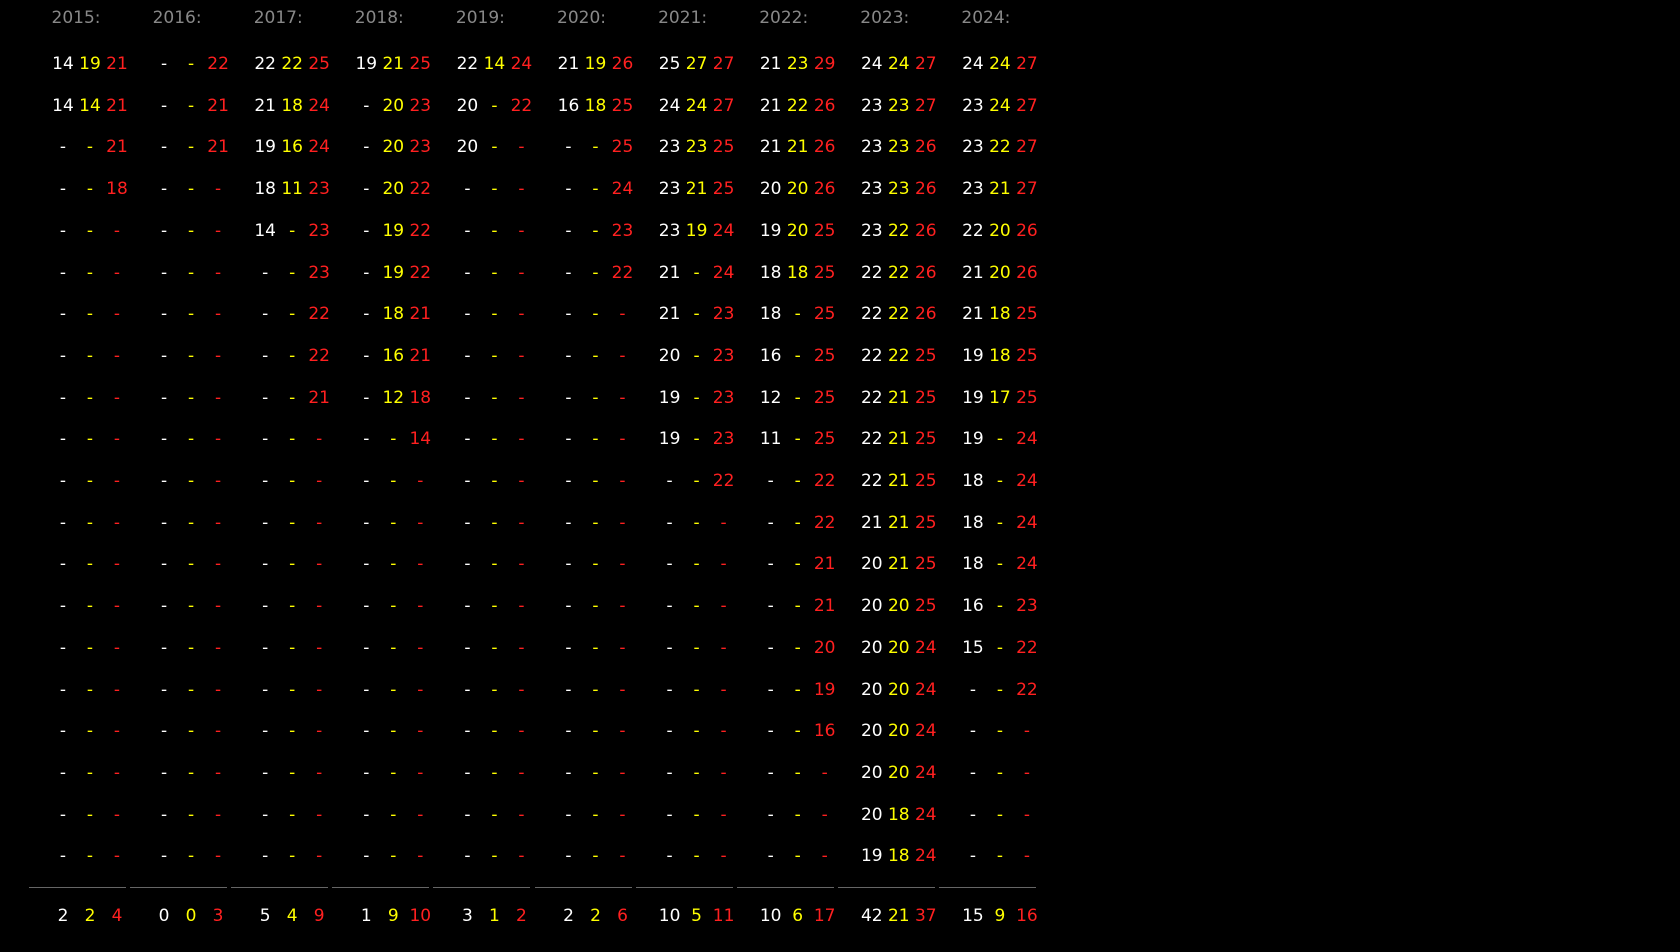 The width and height of the screenshot is (1680, 952). I want to click on value-cell: 19, so click(824, 689).